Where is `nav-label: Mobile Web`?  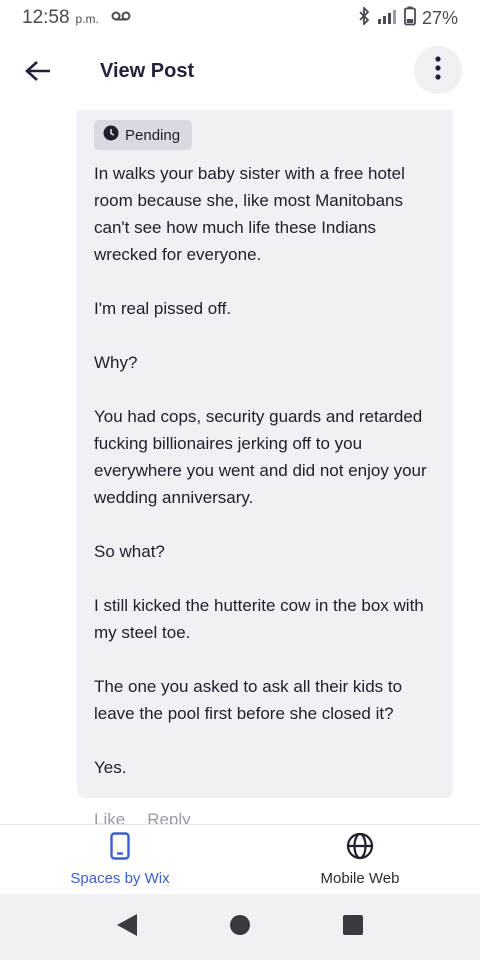
nav-label: Mobile Web is located at coordinates (360, 878).